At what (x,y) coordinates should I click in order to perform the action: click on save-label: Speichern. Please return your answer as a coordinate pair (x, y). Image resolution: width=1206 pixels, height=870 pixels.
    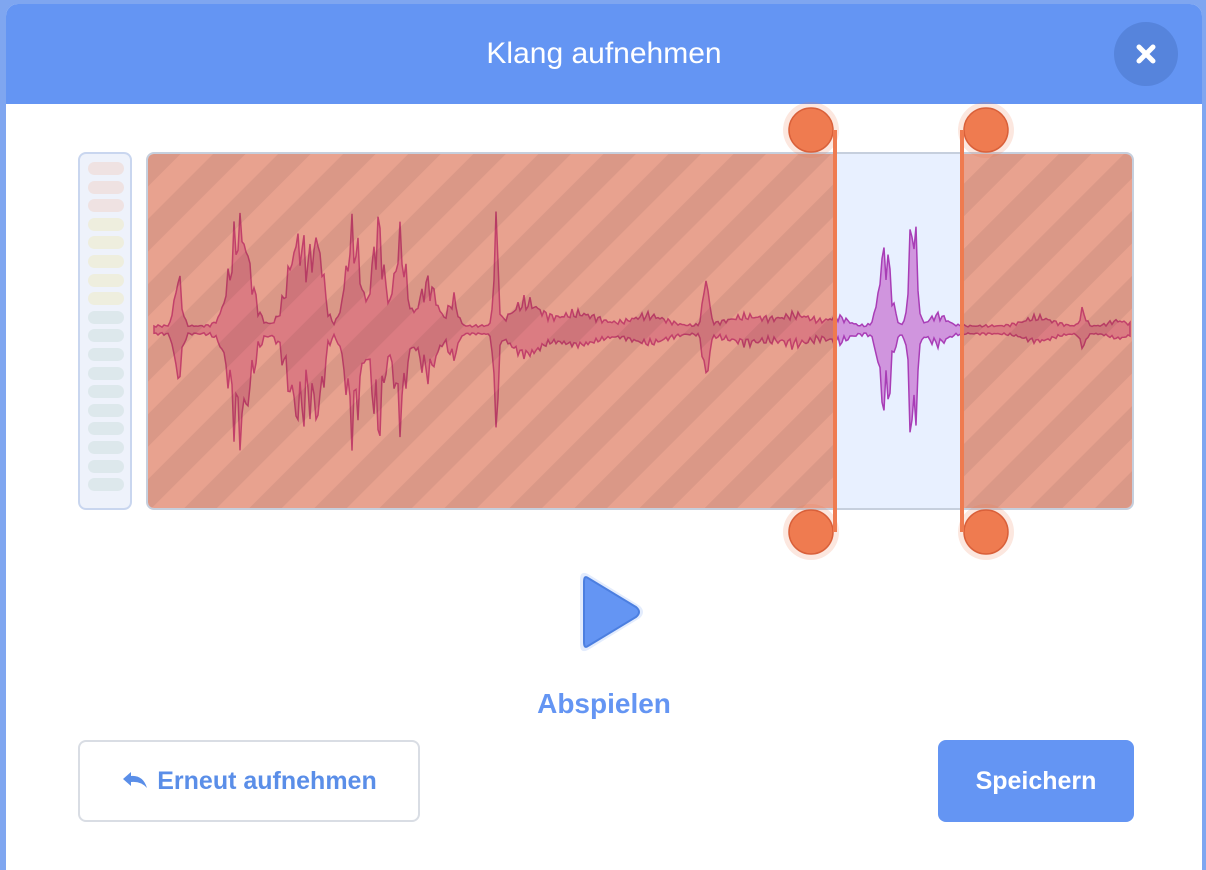
    Looking at the image, I should click on (1036, 780).